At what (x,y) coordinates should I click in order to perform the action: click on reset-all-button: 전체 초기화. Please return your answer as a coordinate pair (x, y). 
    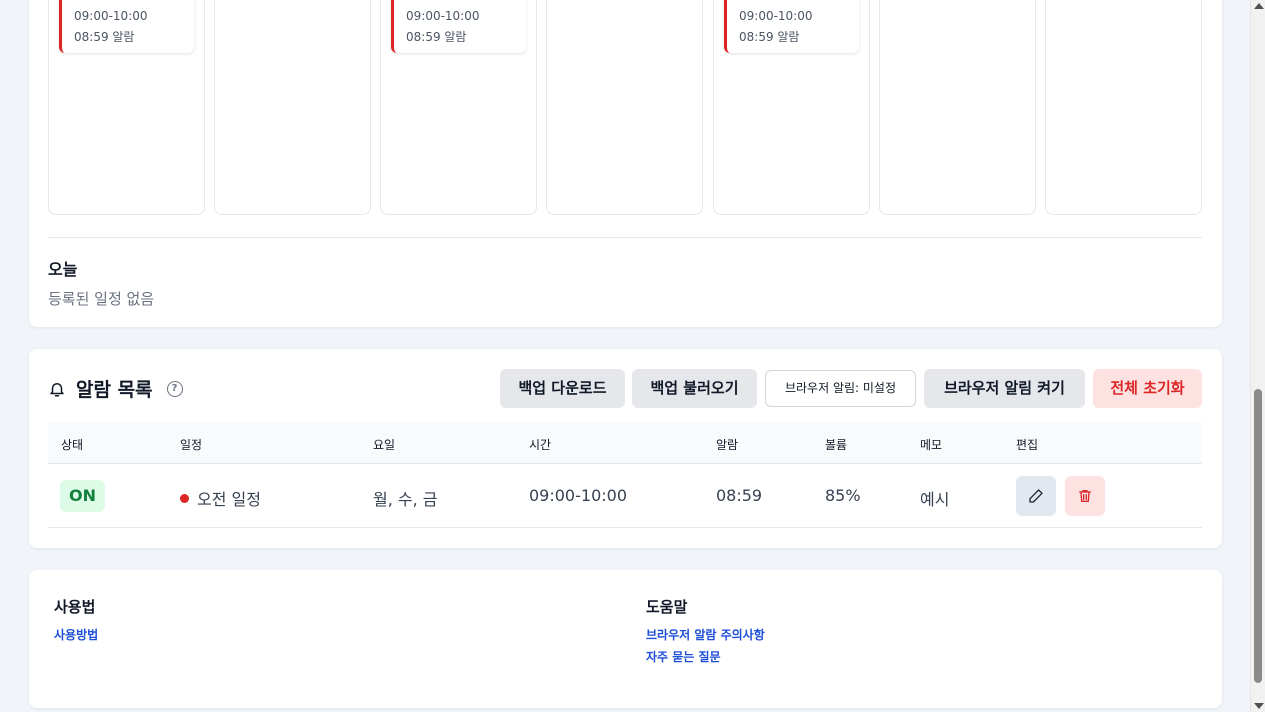
    Looking at the image, I should click on (1147, 388).